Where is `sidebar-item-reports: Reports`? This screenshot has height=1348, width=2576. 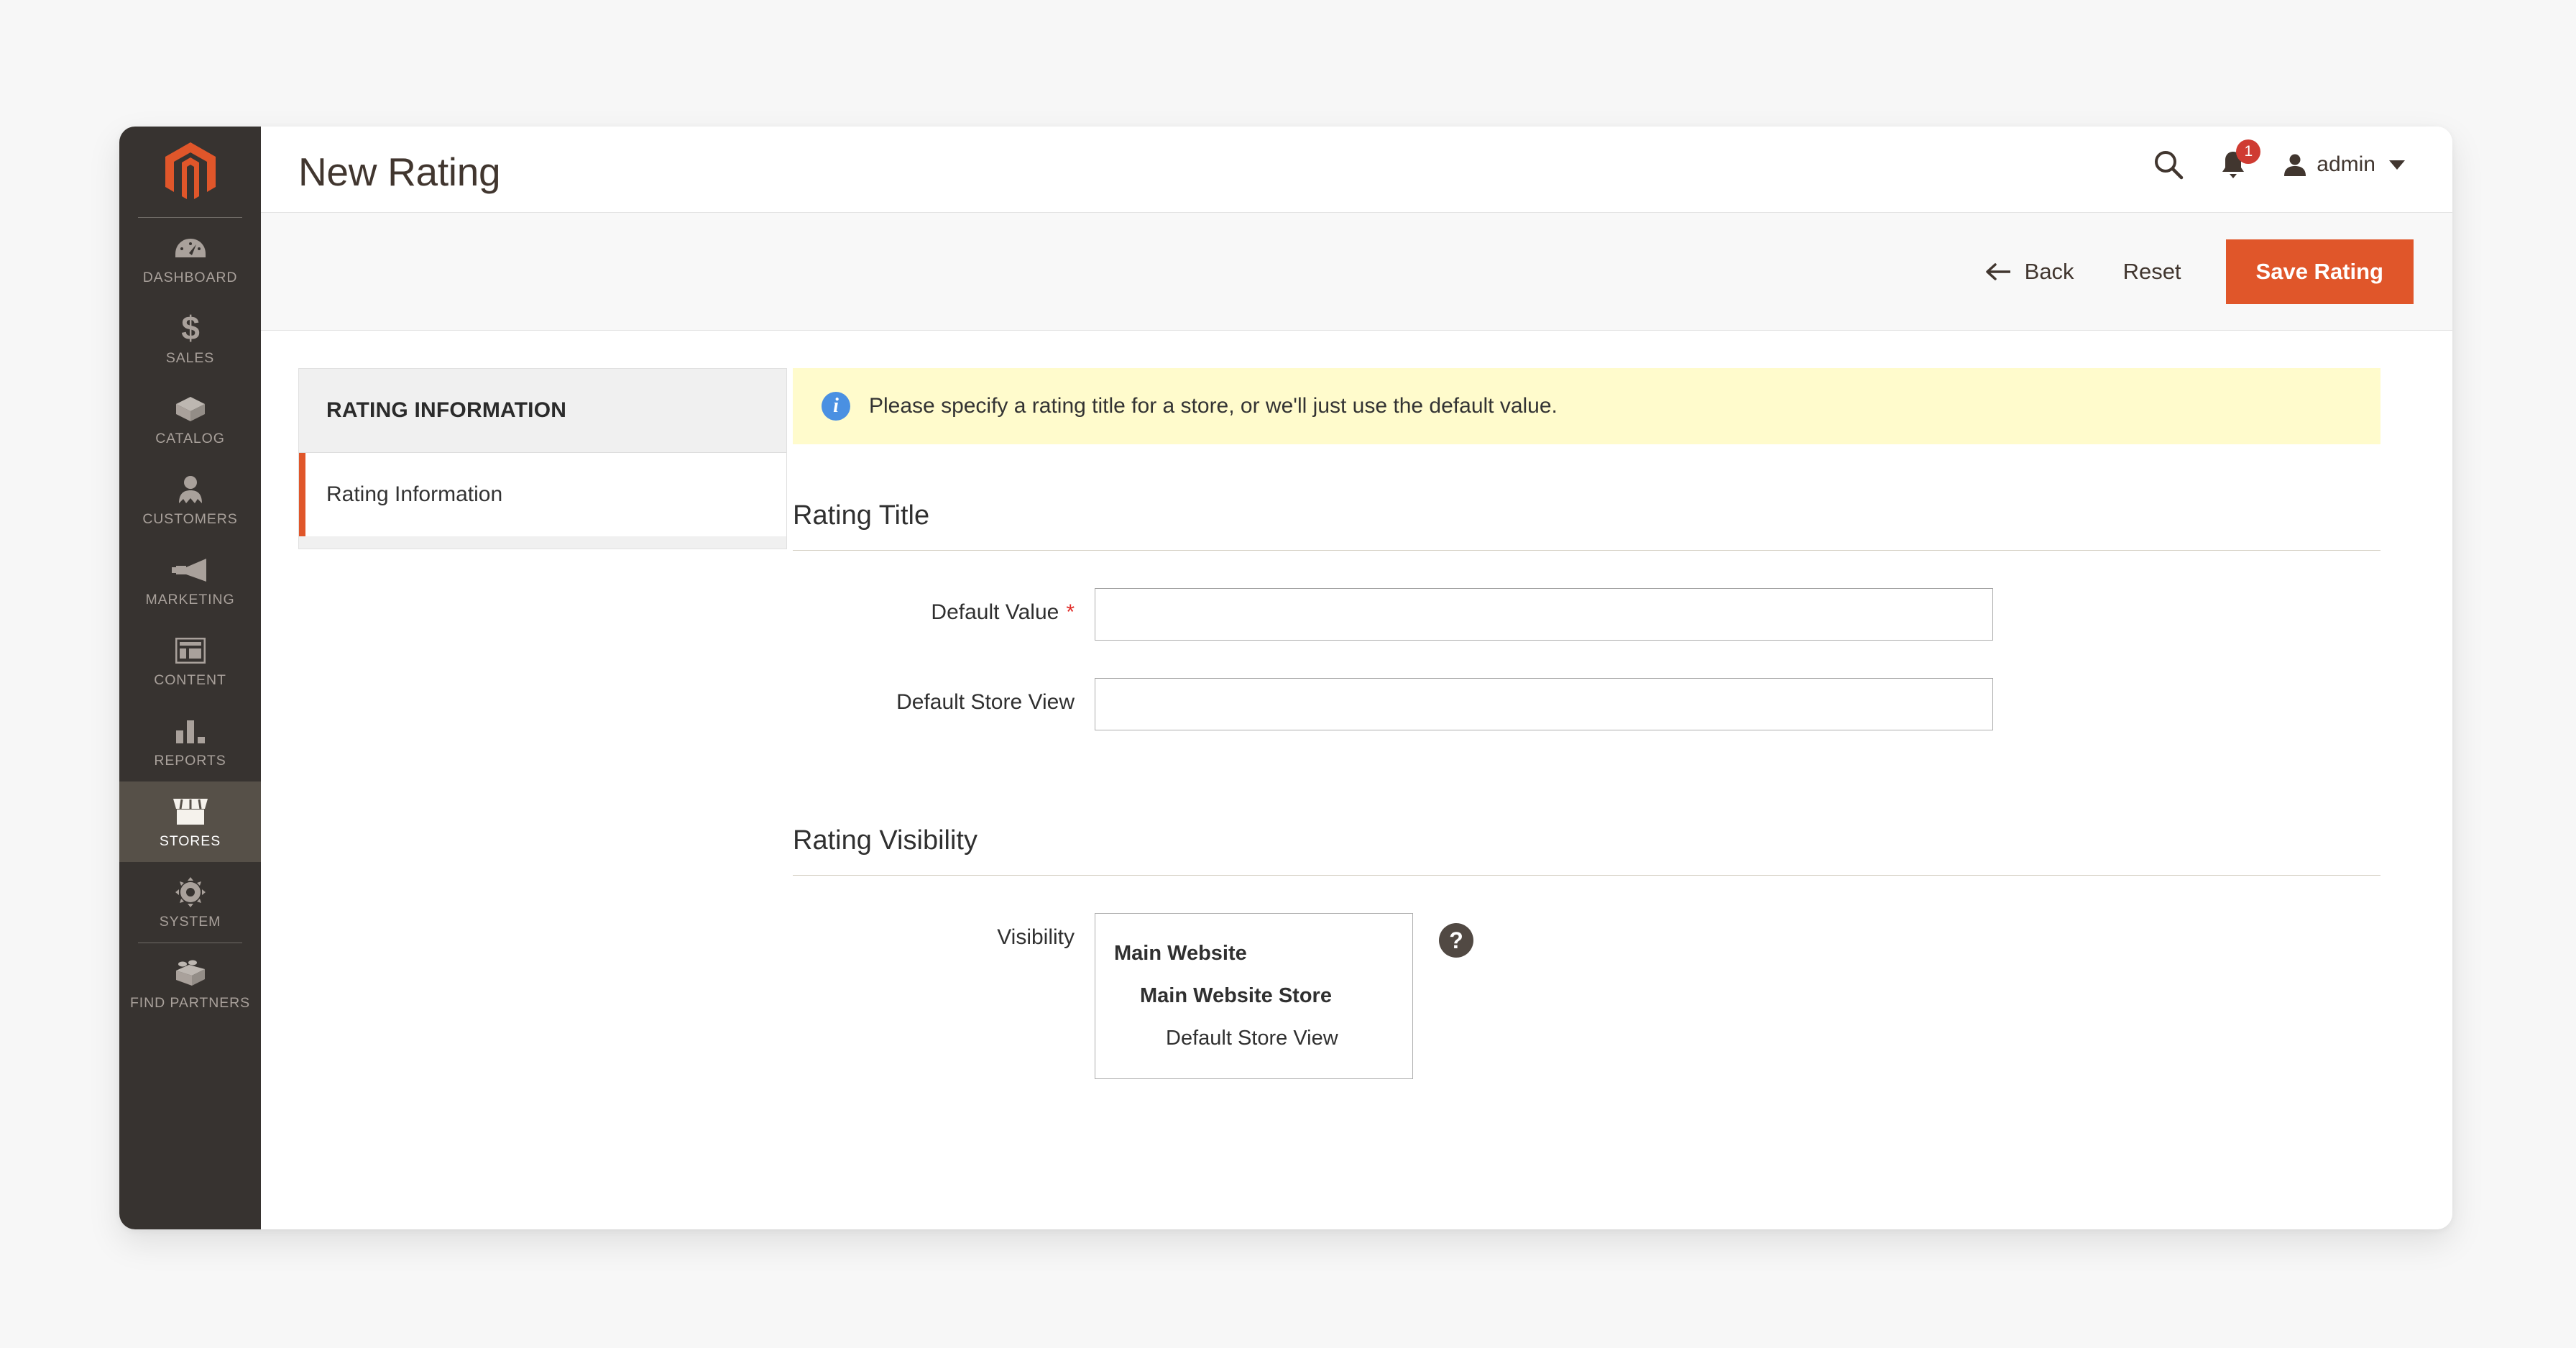 sidebar-item-reports: Reports is located at coordinates (190, 741).